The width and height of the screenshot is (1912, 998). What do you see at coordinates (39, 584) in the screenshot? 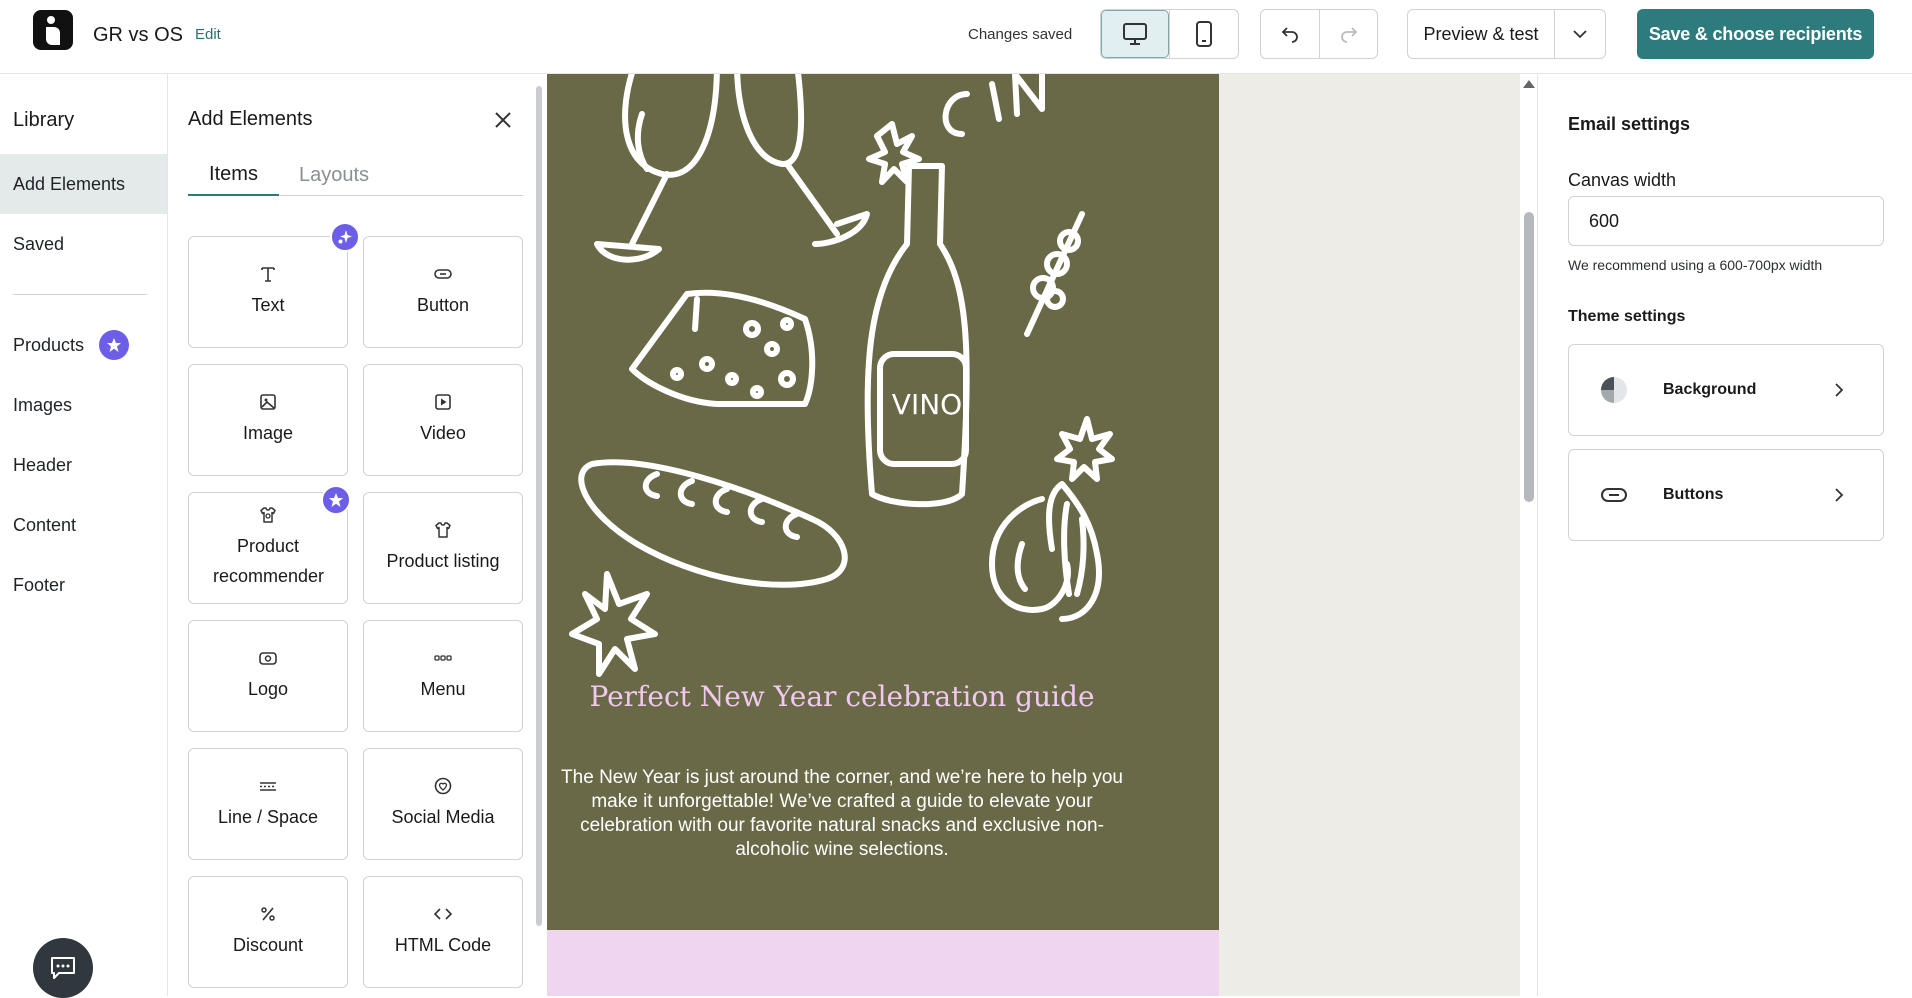
I see `sidebar-item-label: Footer` at bounding box center [39, 584].